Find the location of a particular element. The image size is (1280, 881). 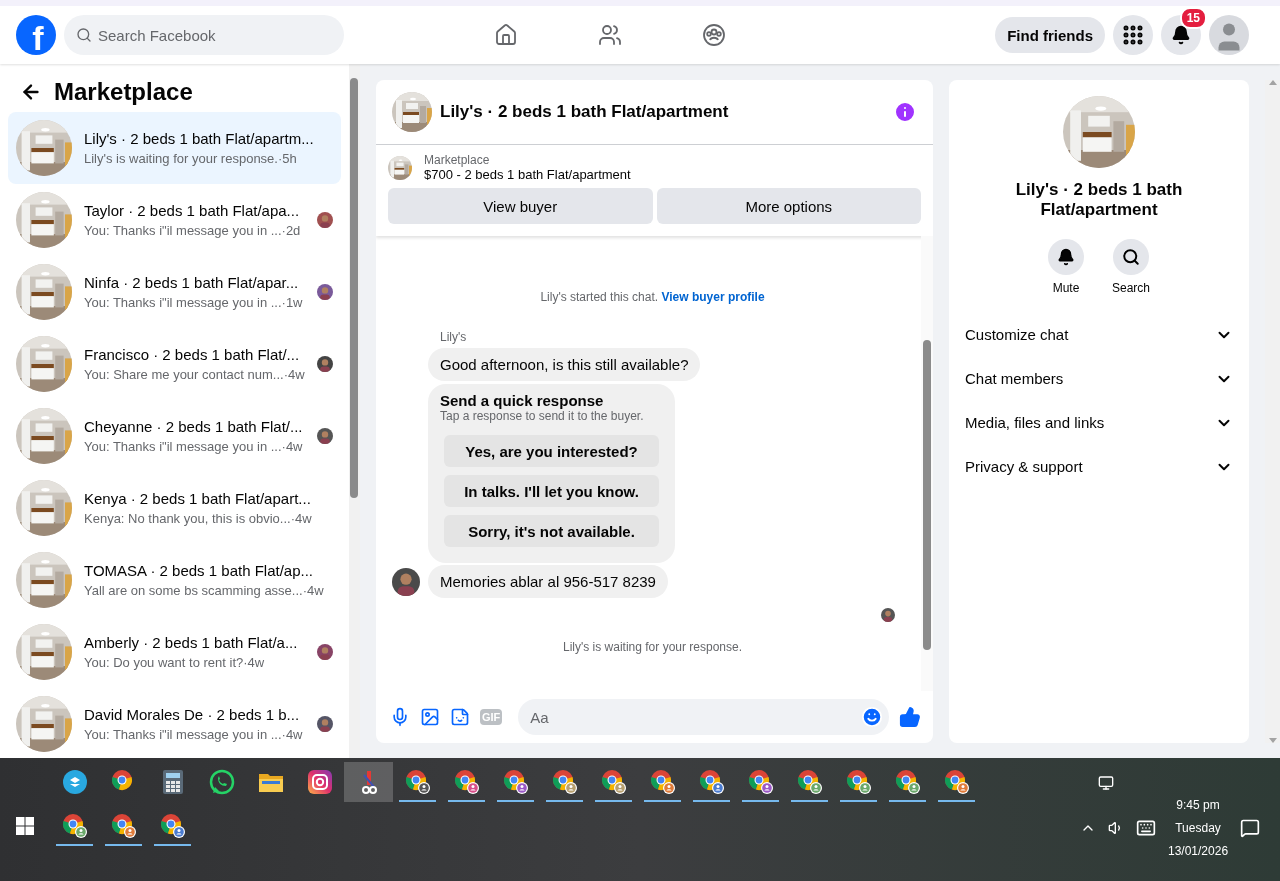

section-toggle: Media, files and links is located at coordinates (1099, 422).